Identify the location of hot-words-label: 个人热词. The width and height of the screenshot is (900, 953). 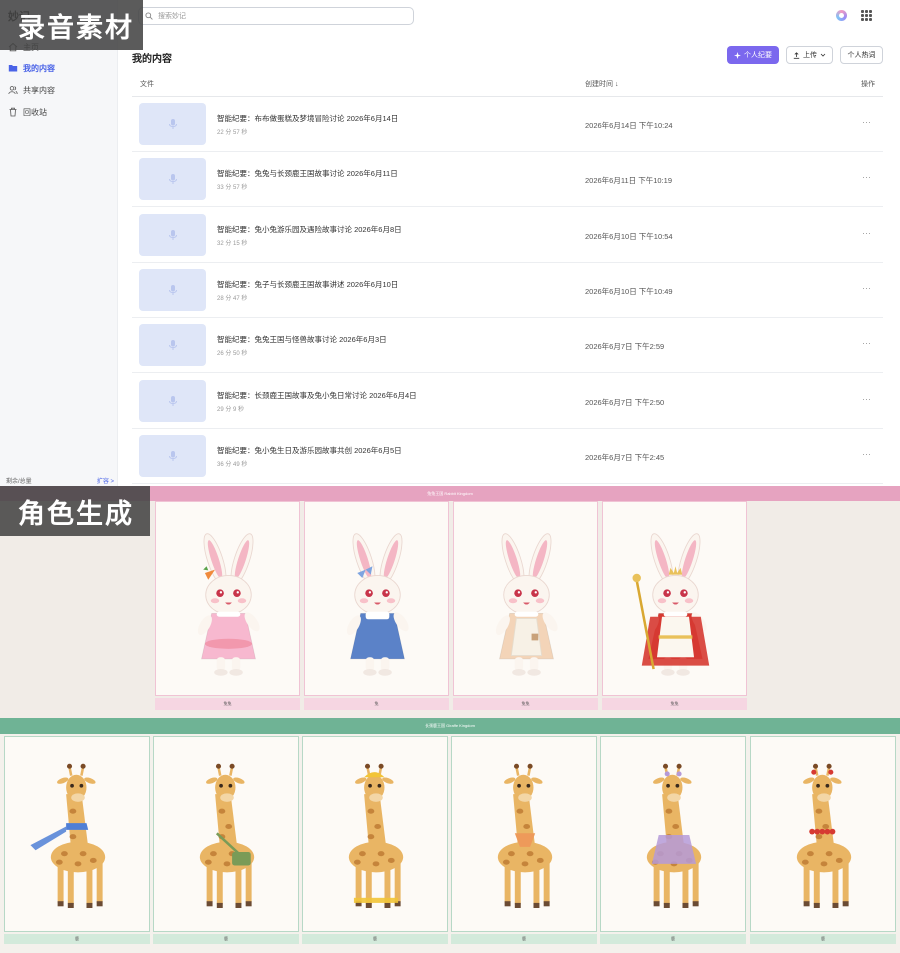
(861, 55).